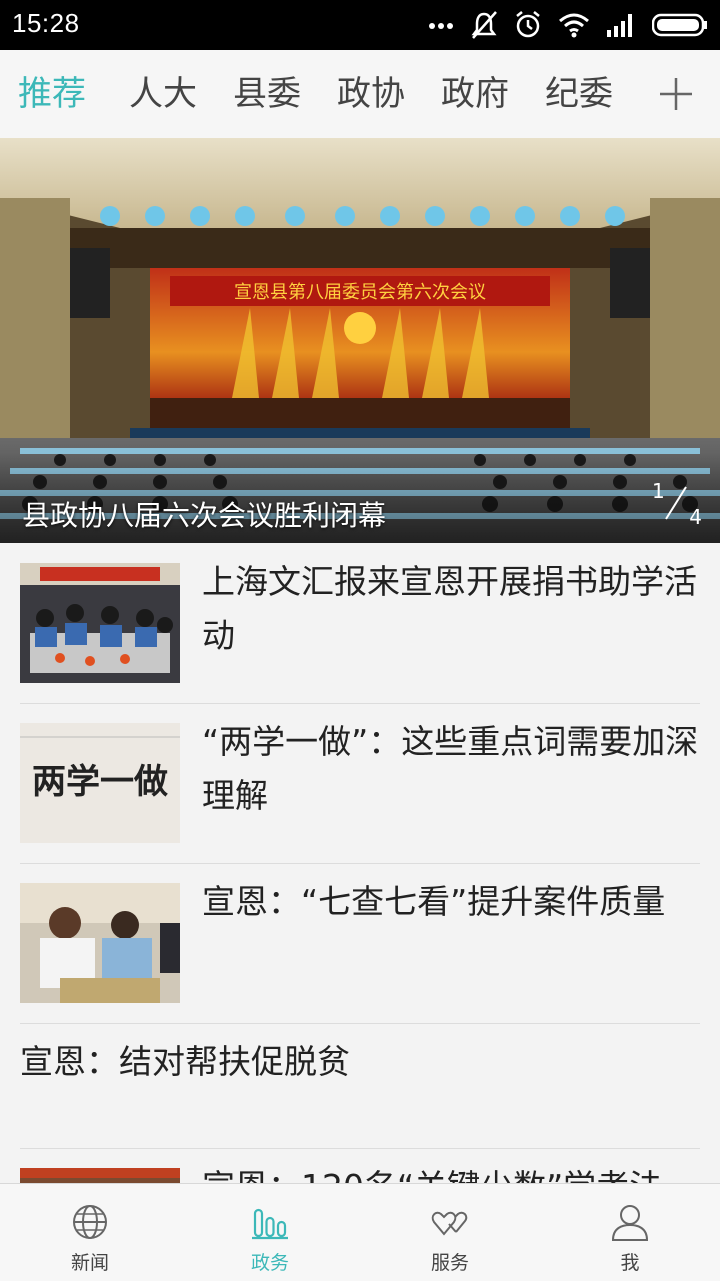 This screenshot has width=720, height=1281. Describe the element at coordinates (441, 26) in the screenshot. I see `more-dots-icon` at that location.